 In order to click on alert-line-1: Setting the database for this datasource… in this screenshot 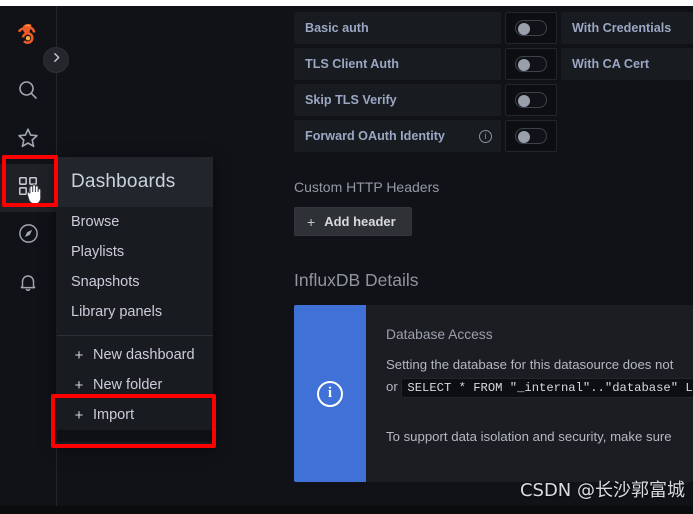, I will do `click(530, 364)`.